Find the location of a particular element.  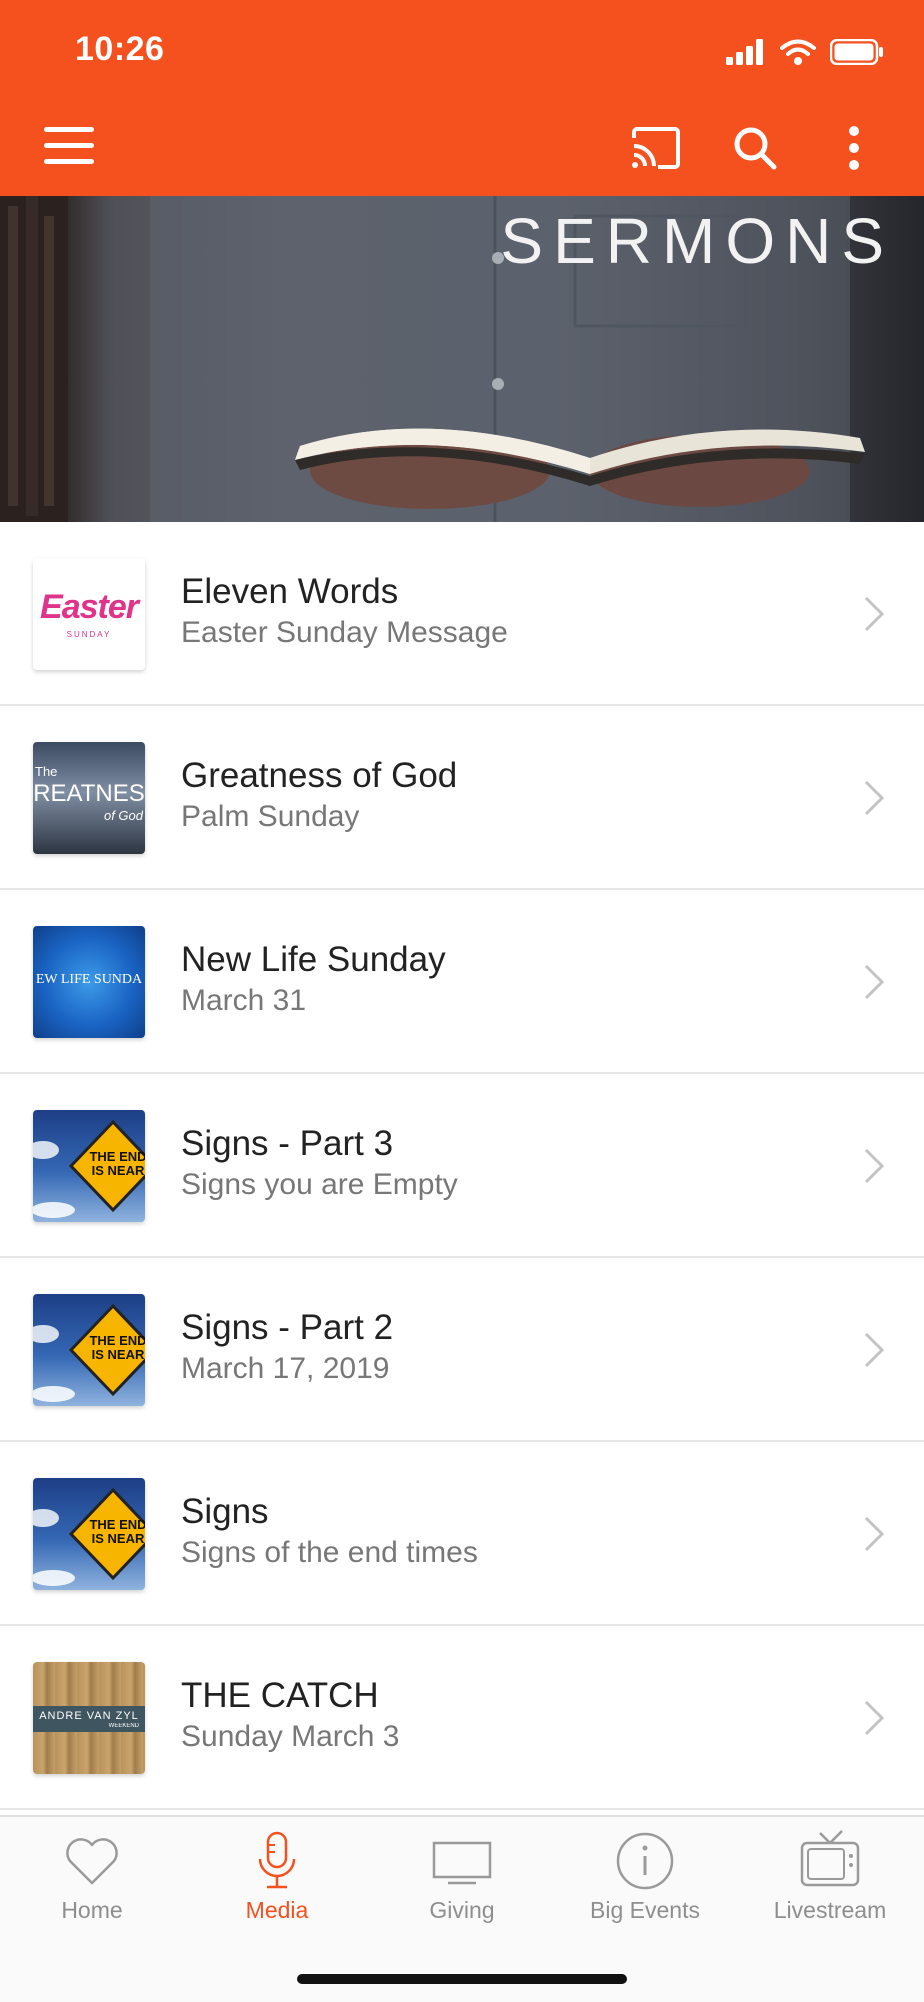

tab-giving: Giving is located at coordinates (462, 1887).